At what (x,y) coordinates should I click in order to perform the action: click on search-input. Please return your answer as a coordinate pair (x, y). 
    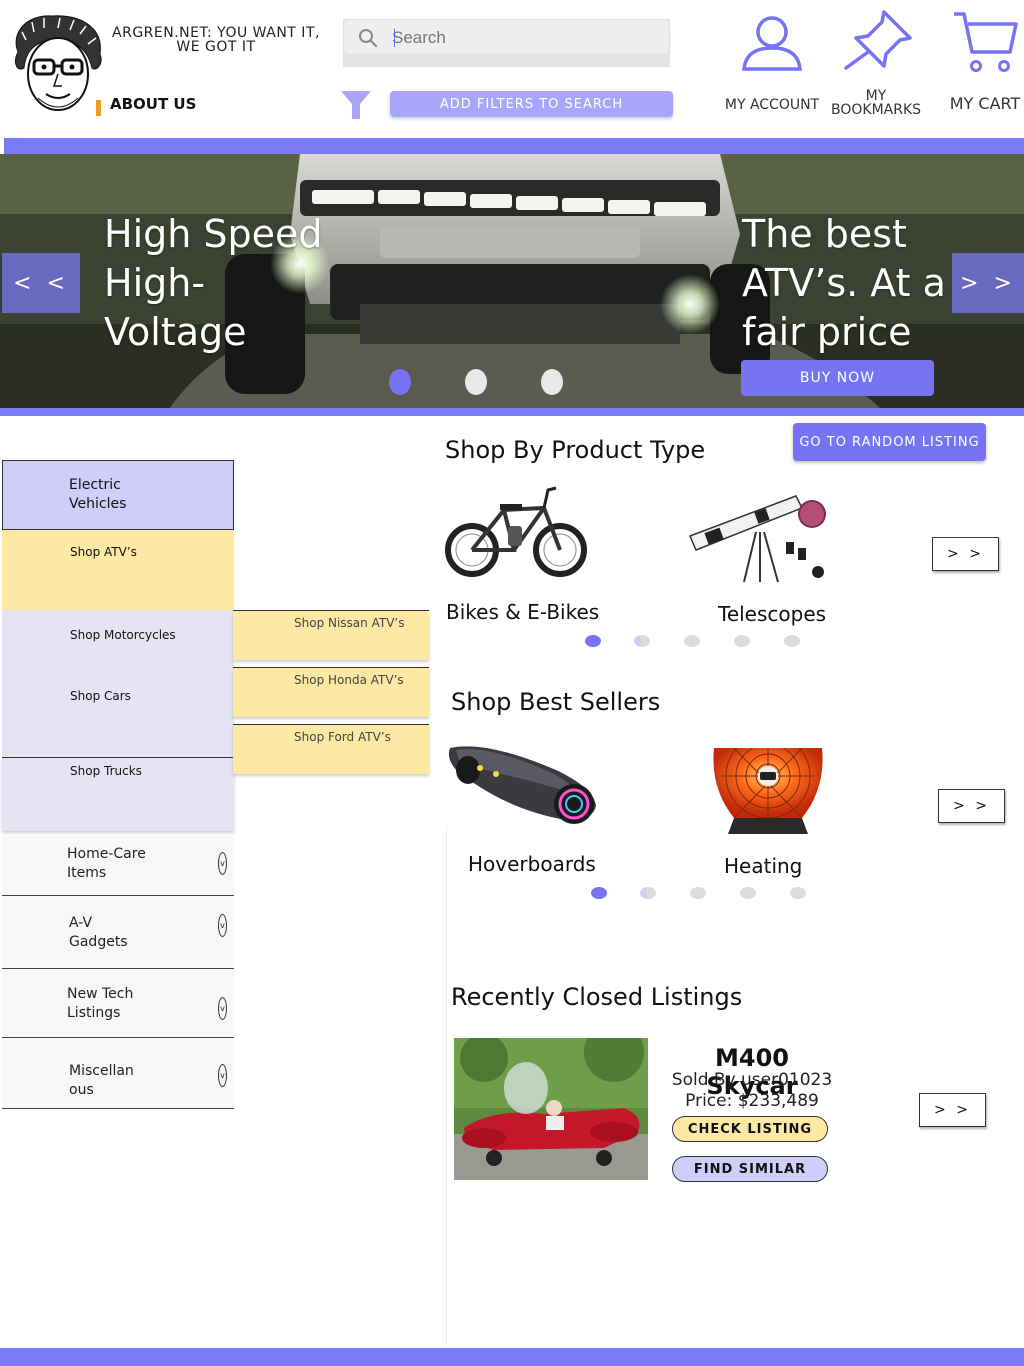
    Looking at the image, I should click on (522, 38).